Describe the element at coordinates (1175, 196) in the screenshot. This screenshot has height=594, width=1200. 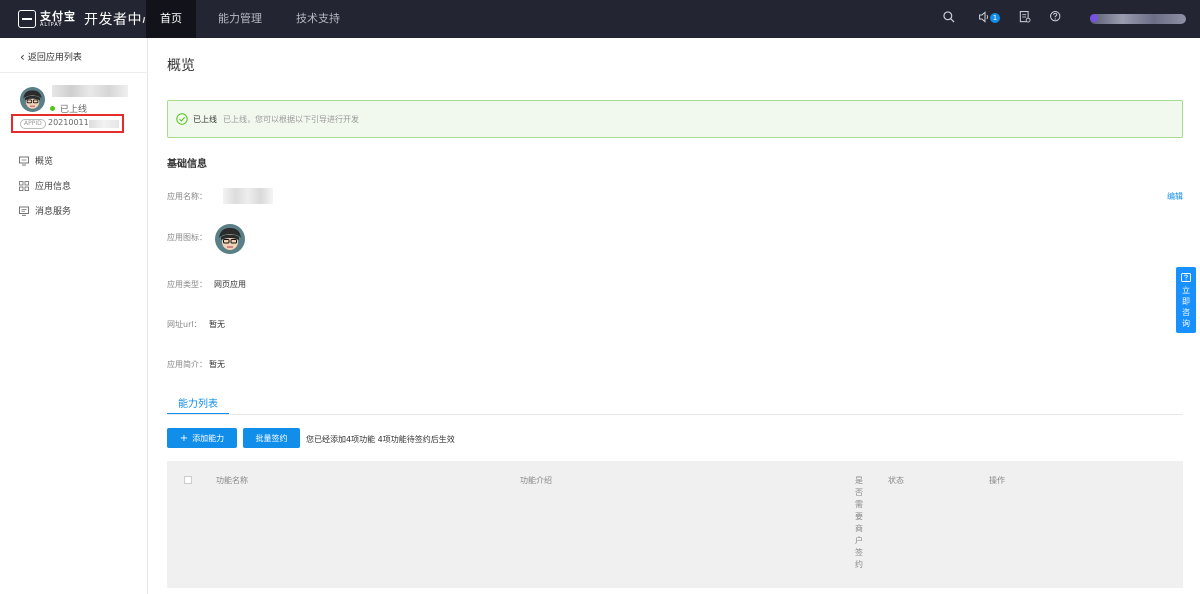
I see `edit-button: 编辑` at that location.